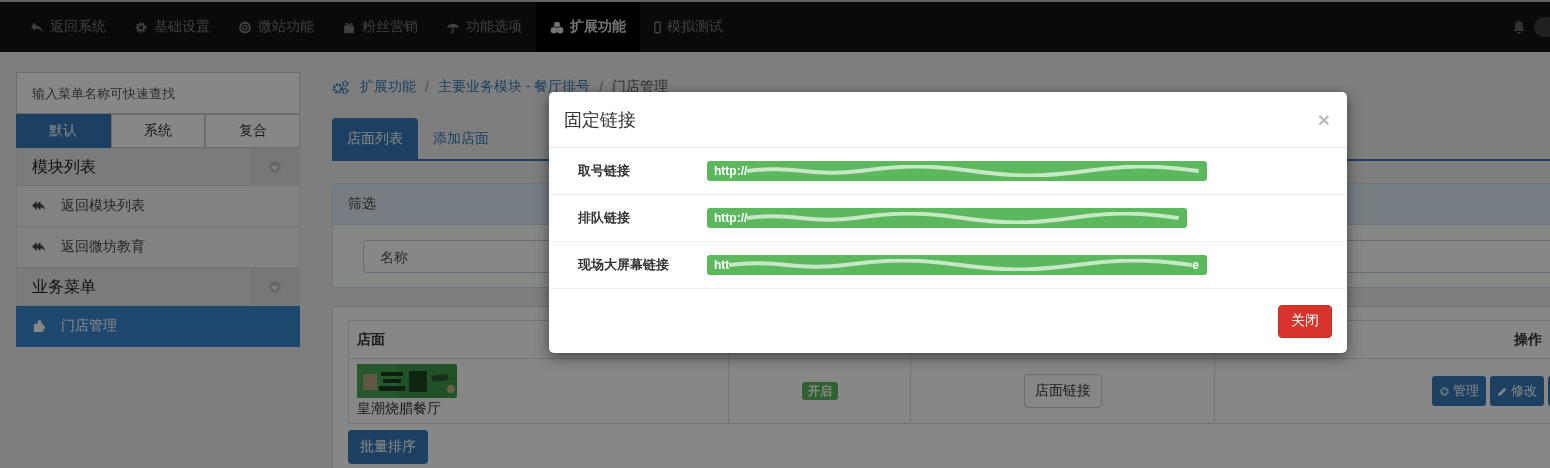  Describe the element at coordinates (158, 93) in the screenshot. I see `search-field: 输入菜单名称可快速查找` at that location.